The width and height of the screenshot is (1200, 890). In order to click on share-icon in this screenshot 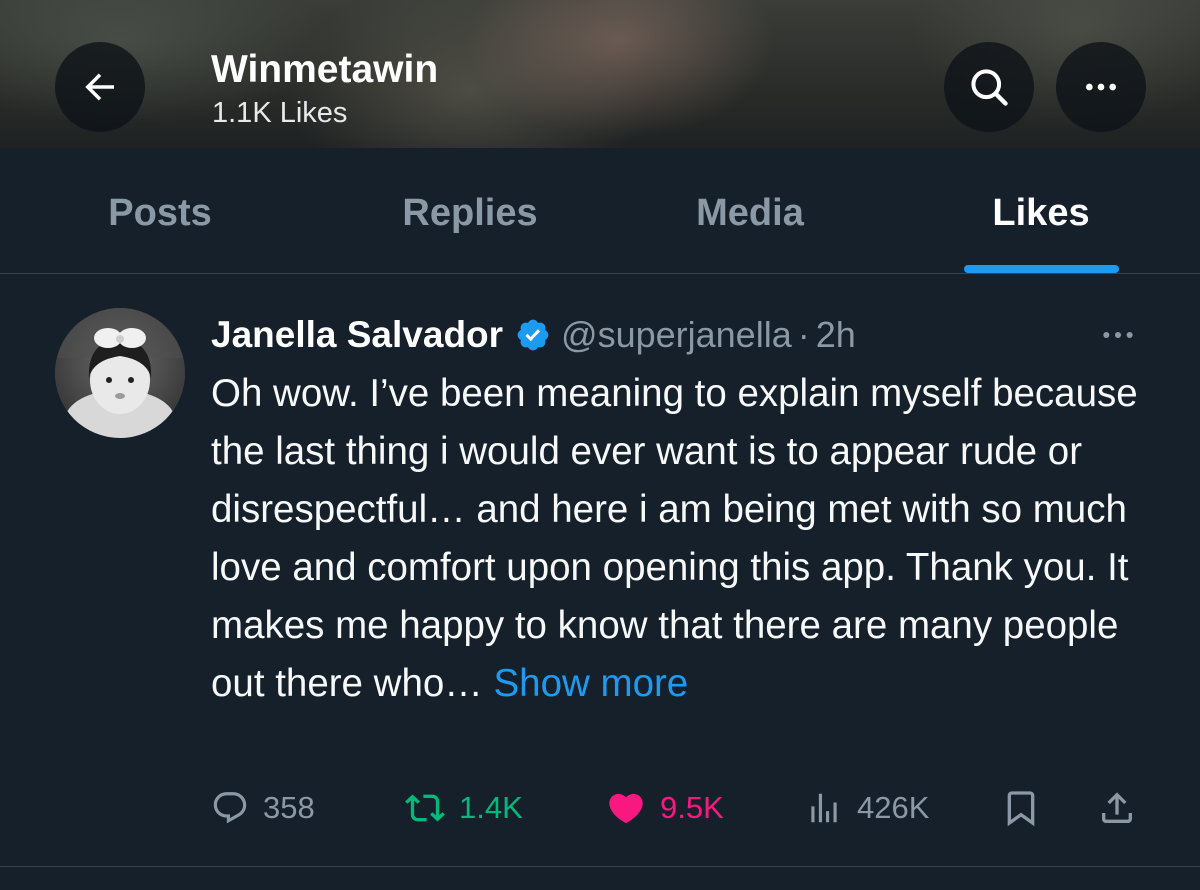, I will do `click(1117, 807)`.